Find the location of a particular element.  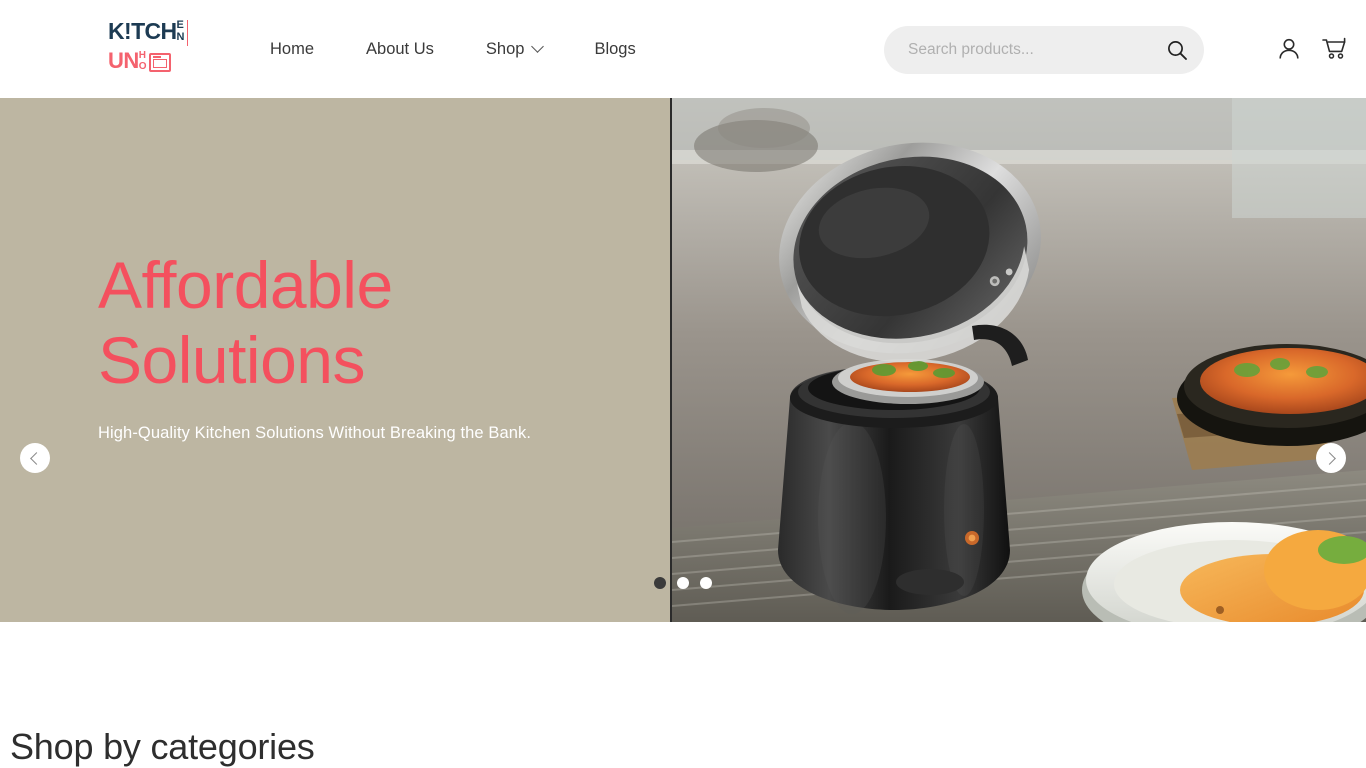

logo-text-un: UN is located at coordinates (123, 60).